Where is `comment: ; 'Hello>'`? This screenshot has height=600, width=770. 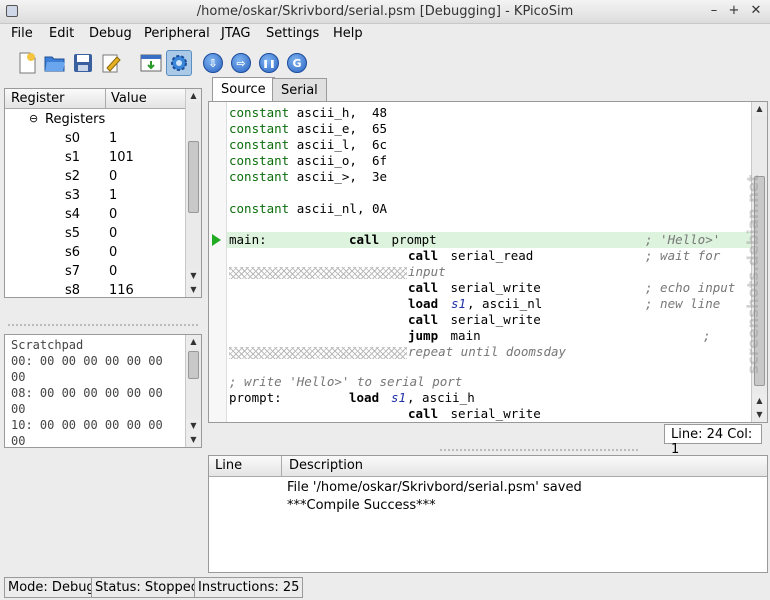 comment: ; 'Hello>' is located at coordinates (683, 239).